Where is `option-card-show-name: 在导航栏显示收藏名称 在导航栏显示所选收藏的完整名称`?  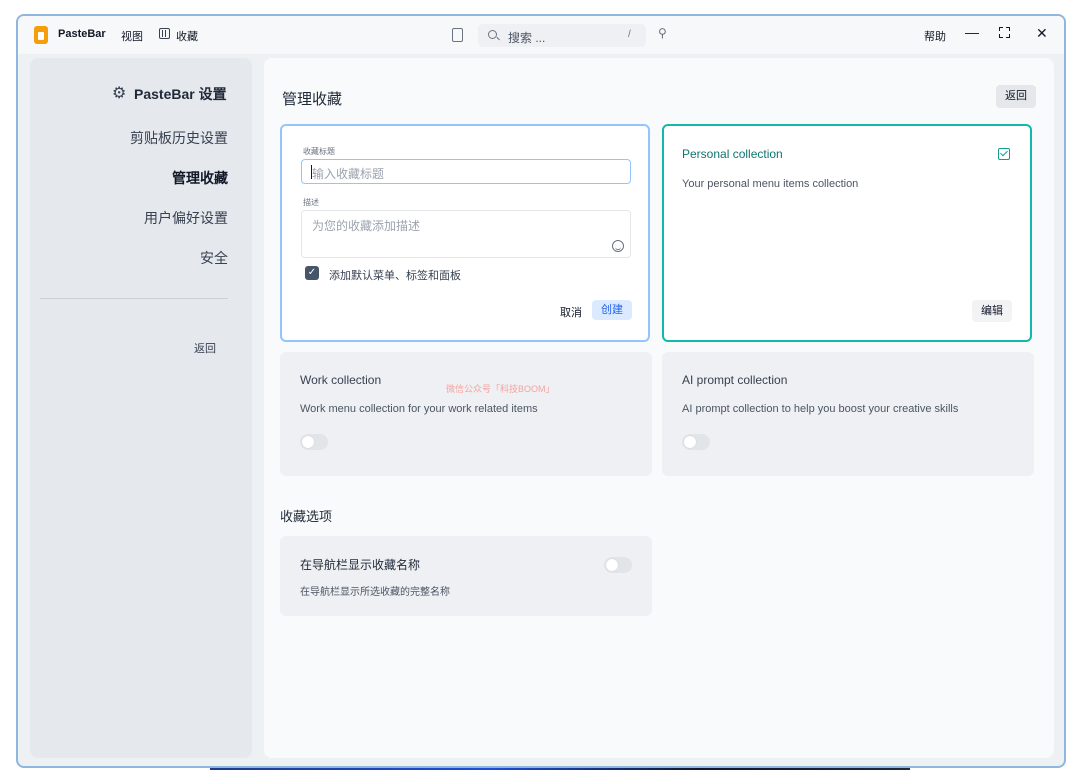
option-card-show-name: 在导航栏显示收藏名称 在导航栏显示所选收藏的完整名称 is located at coordinates (466, 576).